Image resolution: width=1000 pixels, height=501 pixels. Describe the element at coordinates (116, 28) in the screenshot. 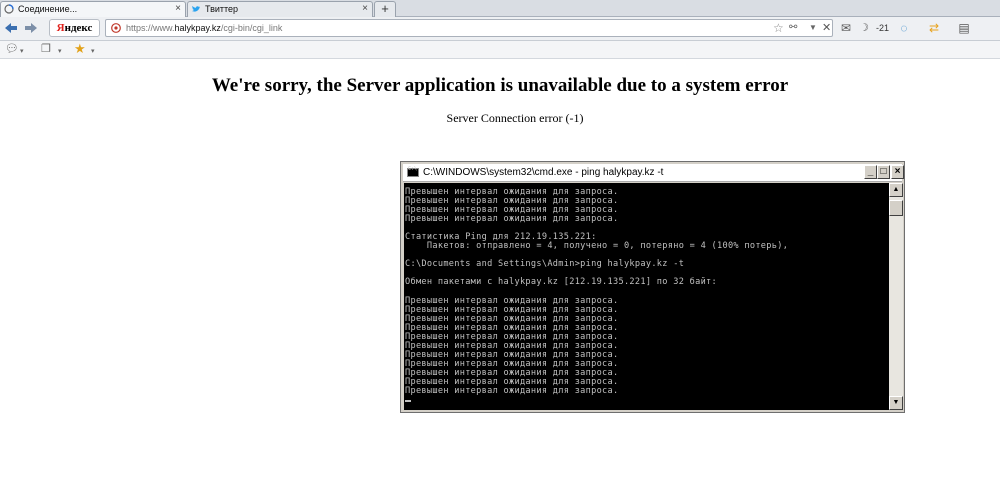

I see `site-error-icon` at that location.